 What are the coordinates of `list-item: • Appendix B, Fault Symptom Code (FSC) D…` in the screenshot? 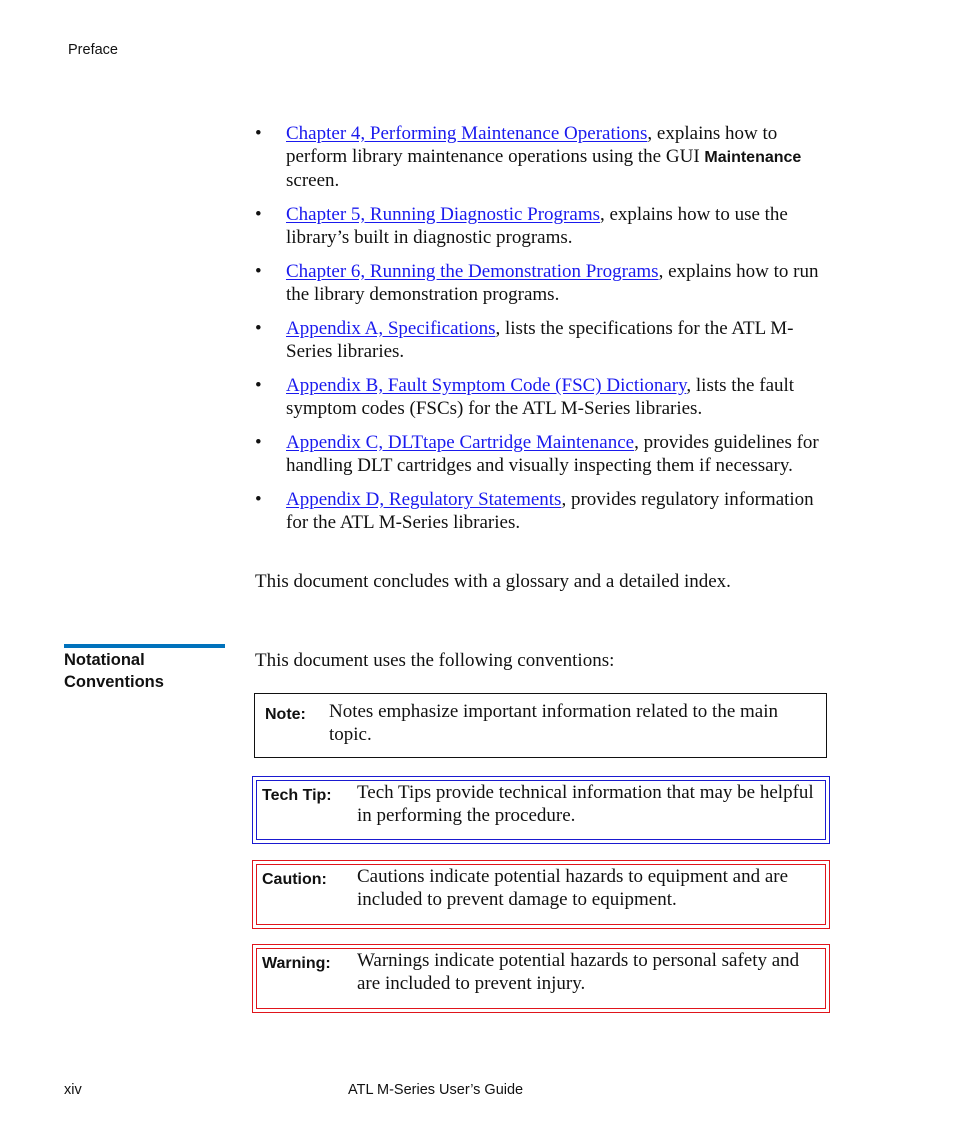 It's located at (542, 397).